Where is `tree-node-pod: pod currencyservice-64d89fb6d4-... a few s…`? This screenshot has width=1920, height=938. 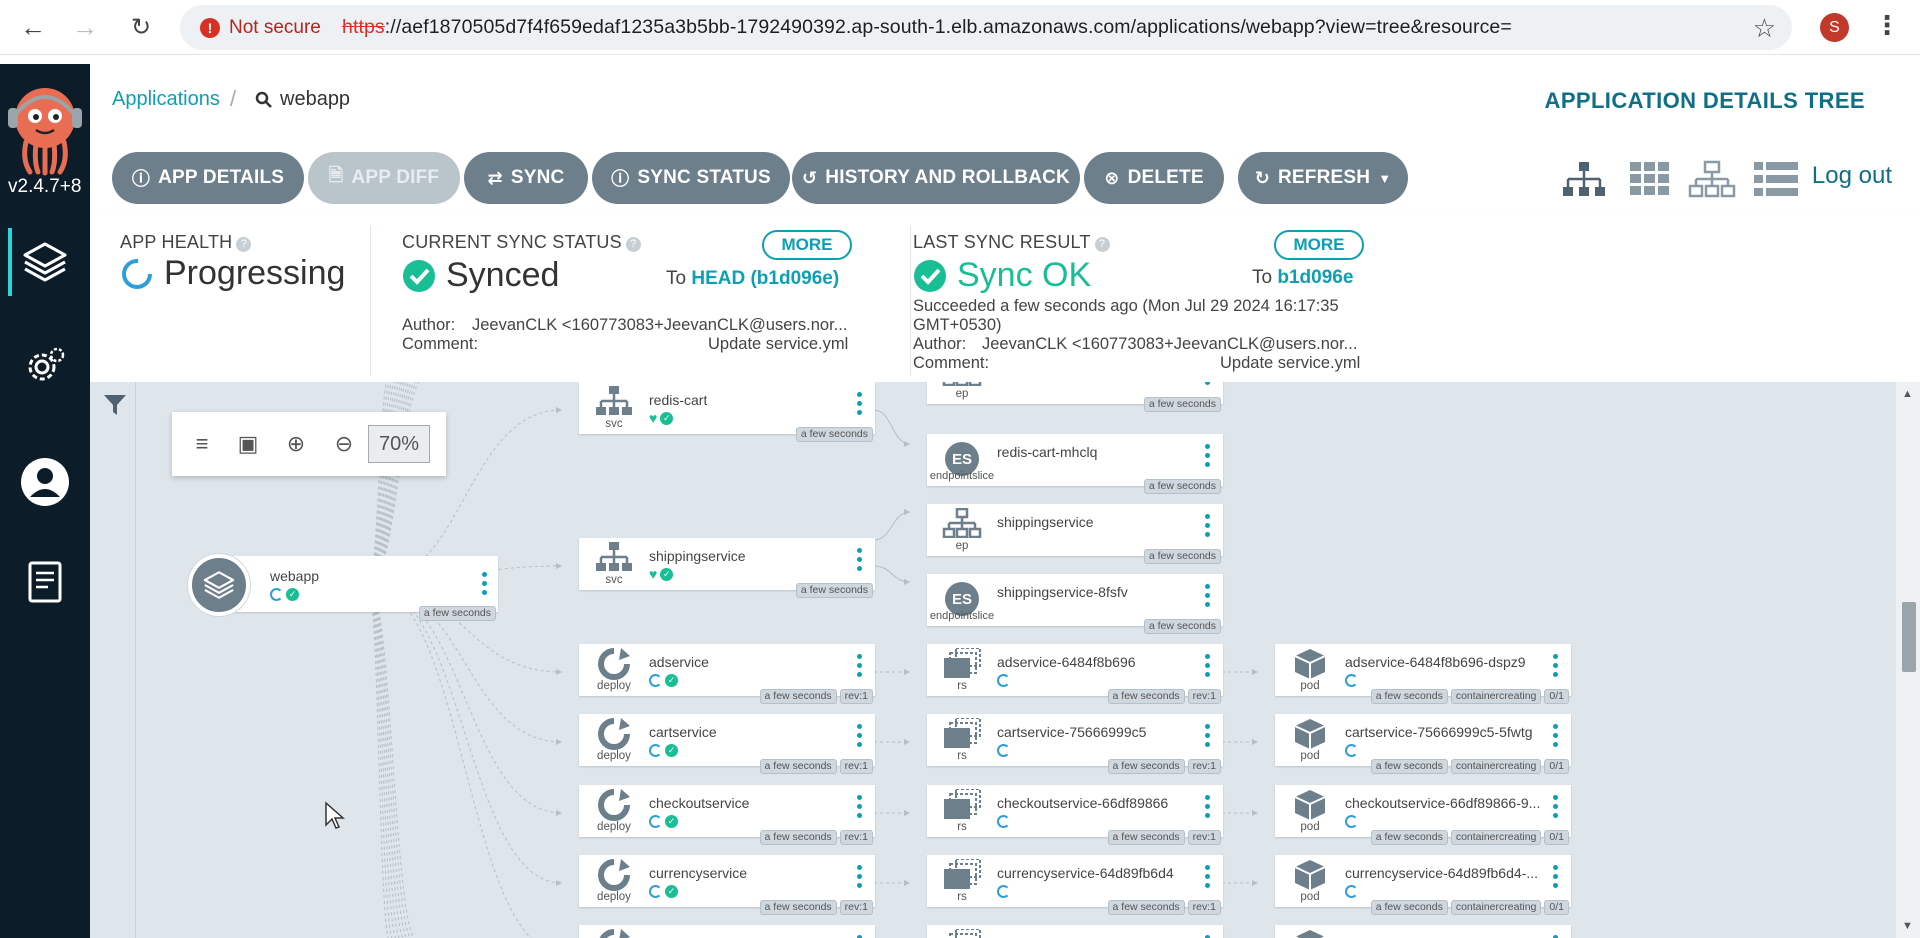
tree-node-pod: pod currencyservice-64d89fb6d4-... a few s… is located at coordinates (1423, 885).